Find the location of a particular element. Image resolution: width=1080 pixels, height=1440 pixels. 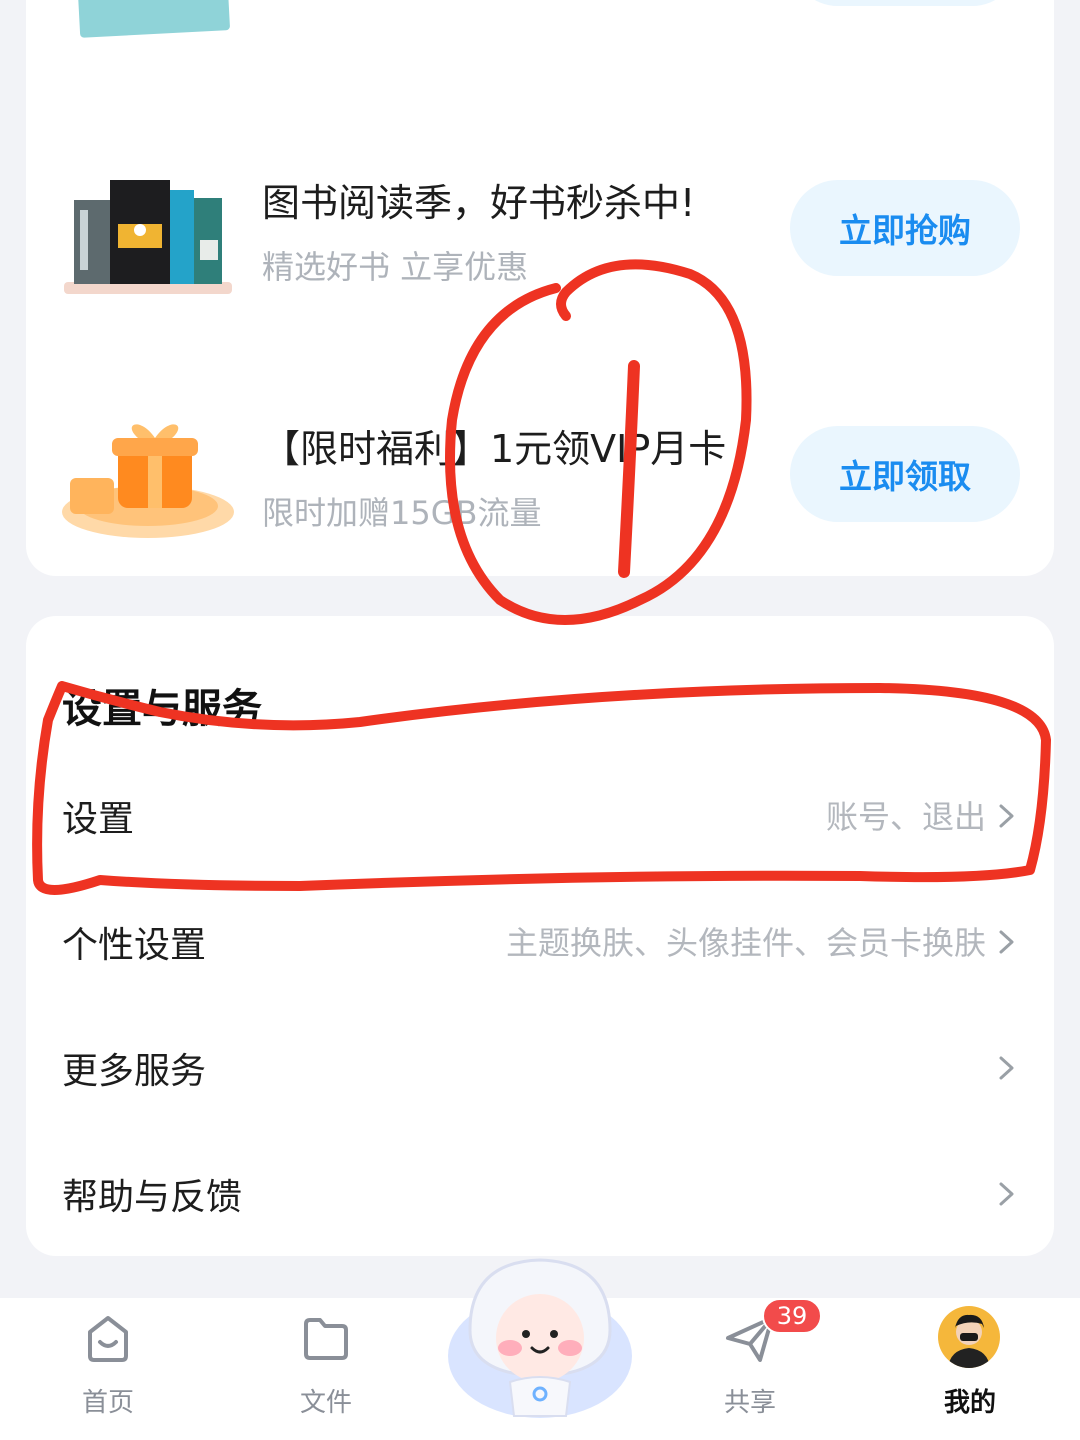

tab-me: 我的 is located at coordinates (970, 1369).